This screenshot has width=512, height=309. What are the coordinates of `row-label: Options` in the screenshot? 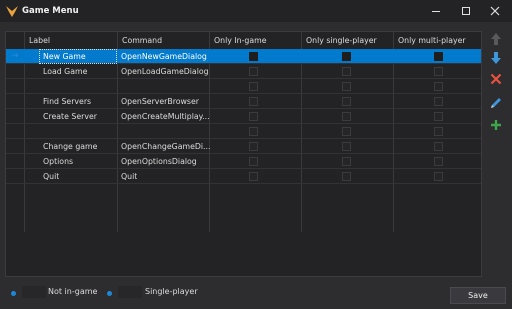 It's located at (58, 161).